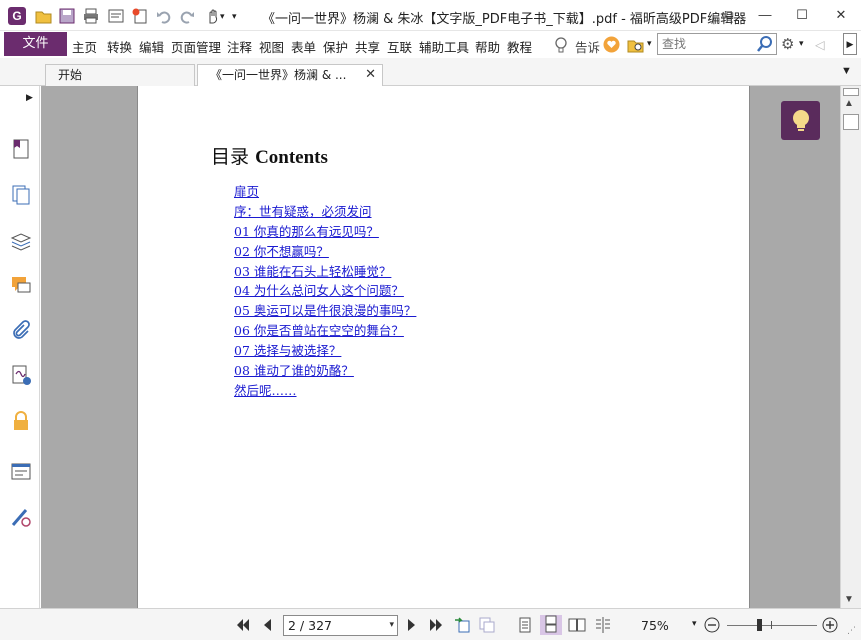  Describe the element at coordinates (67, 16) in the screenshot. I see `save-icon` at that location.